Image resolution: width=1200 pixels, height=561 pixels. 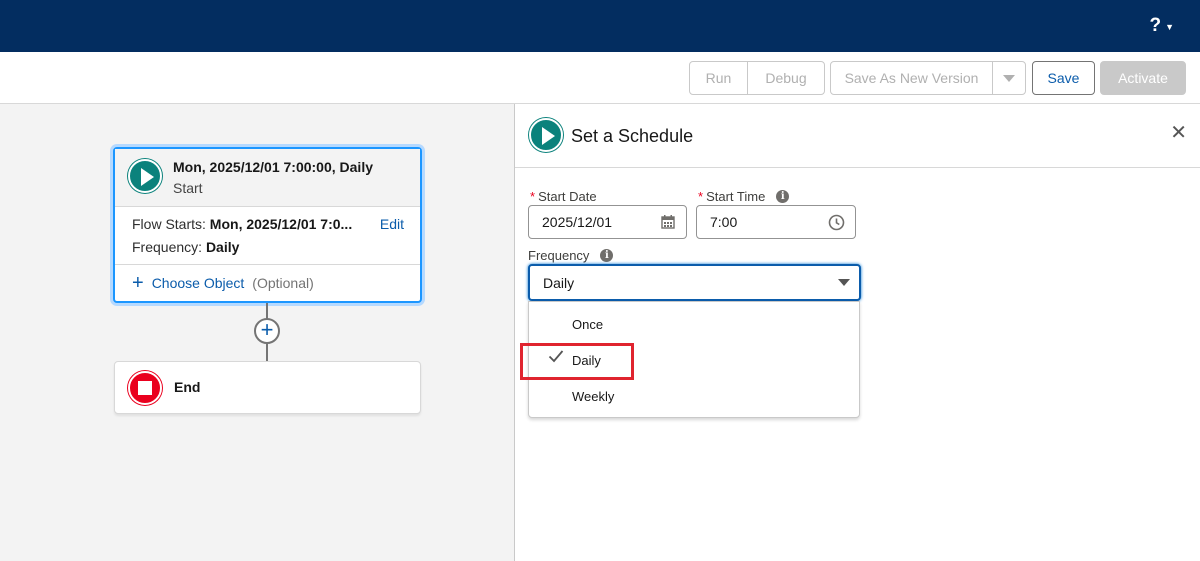 I want to click on option-weekly: Weekly, so click(x=694, y=396).